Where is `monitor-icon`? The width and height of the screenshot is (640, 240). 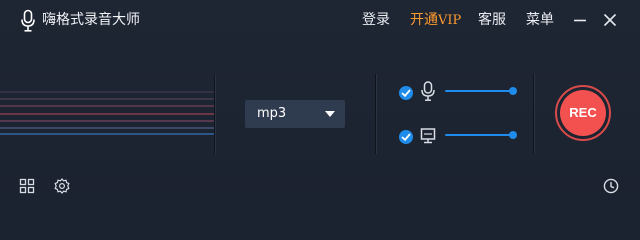
monitor-icon is located at coordinates (428, 136).